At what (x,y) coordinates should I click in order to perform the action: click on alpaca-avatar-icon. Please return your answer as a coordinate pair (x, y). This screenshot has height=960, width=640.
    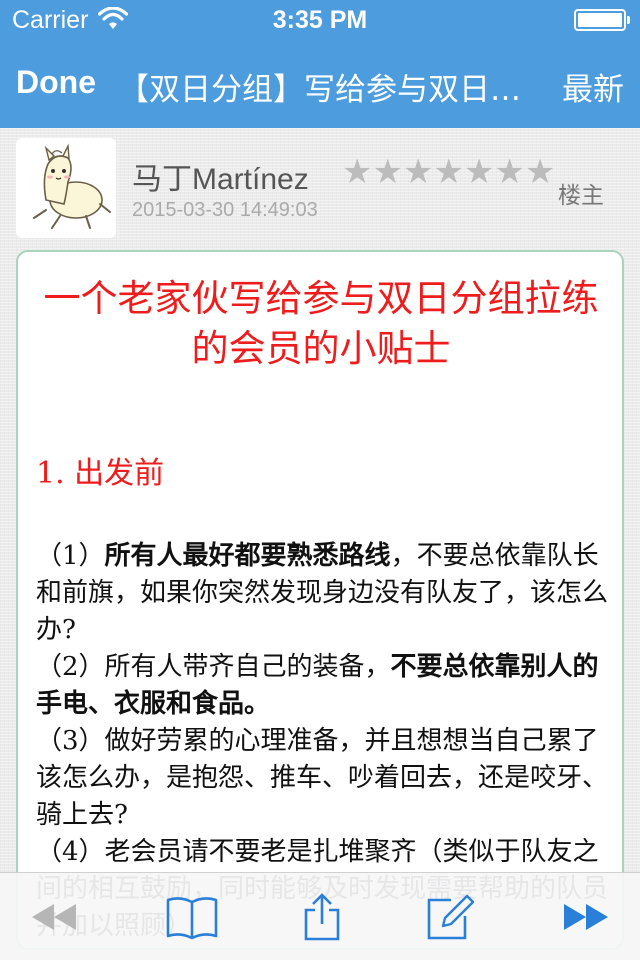
    Looking at the image, I should click on (66, 188).